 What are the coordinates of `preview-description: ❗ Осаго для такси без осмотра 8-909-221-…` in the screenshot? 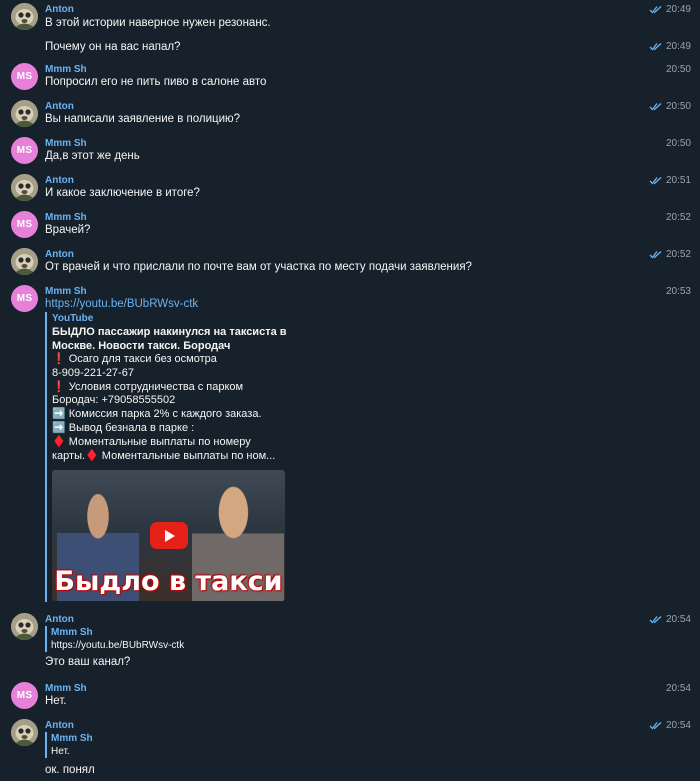 It's located at (173, 408).